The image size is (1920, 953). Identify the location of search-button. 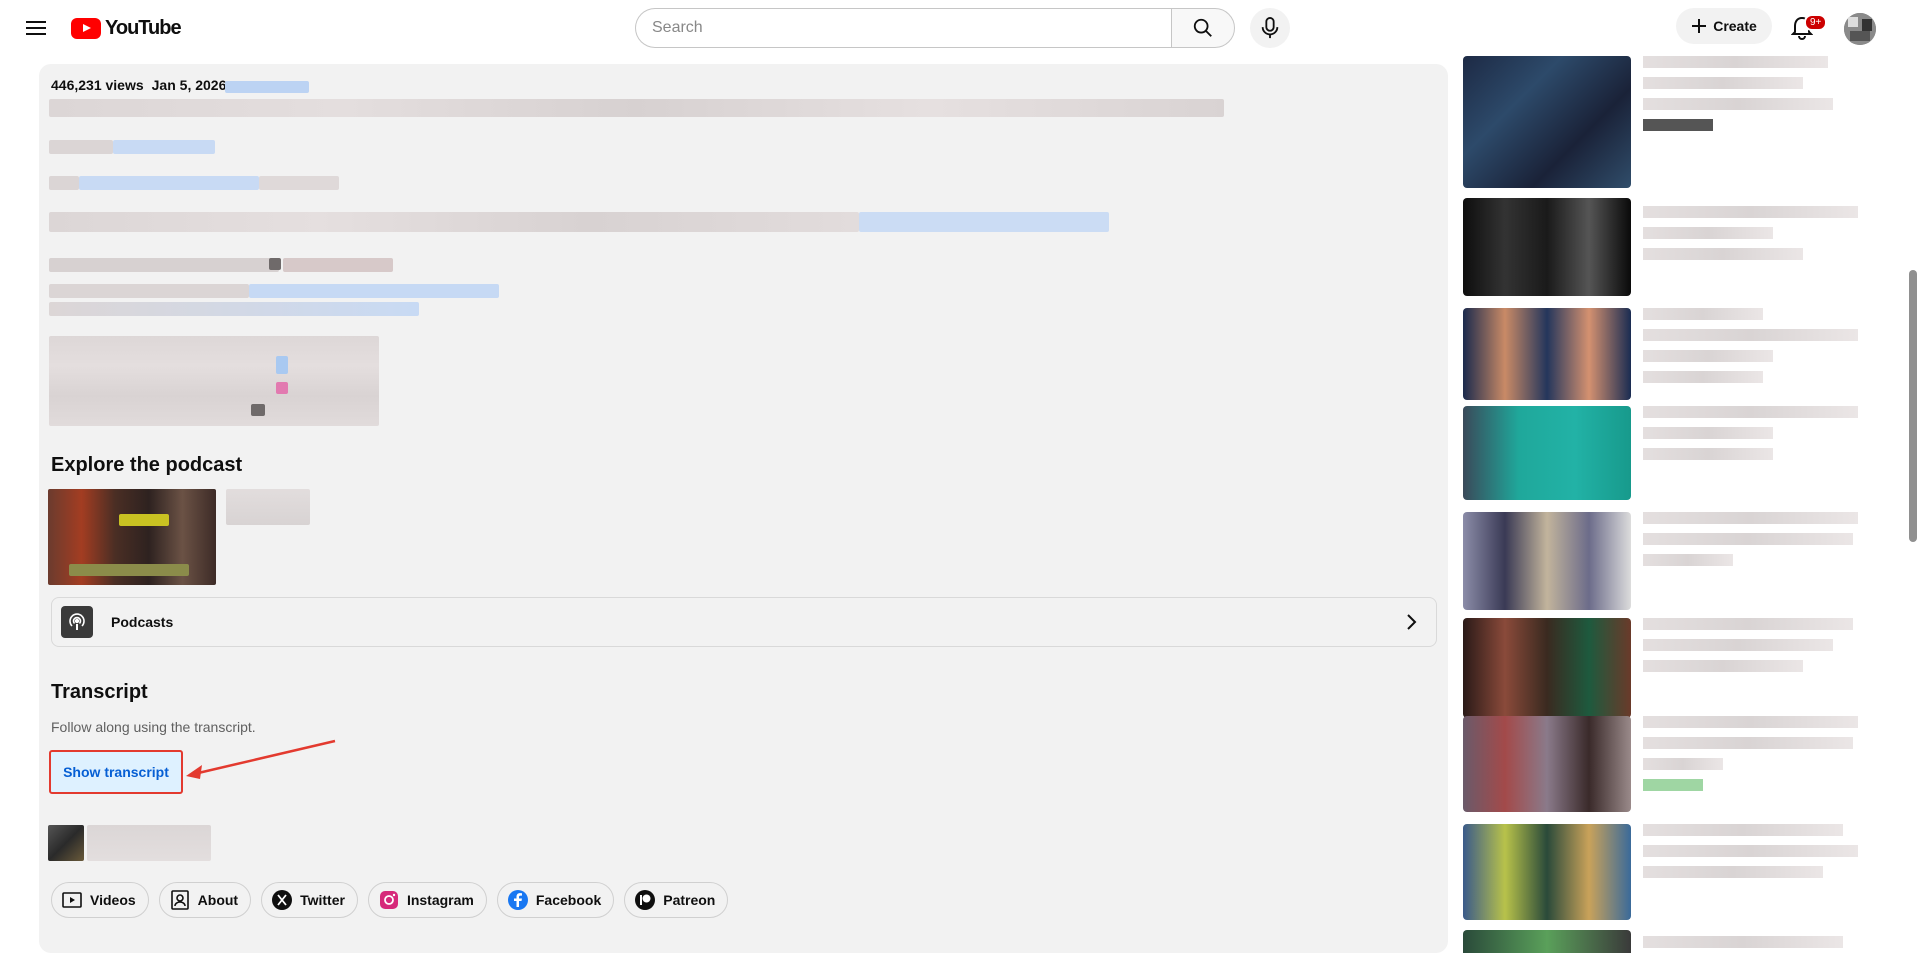
(1203, 28).